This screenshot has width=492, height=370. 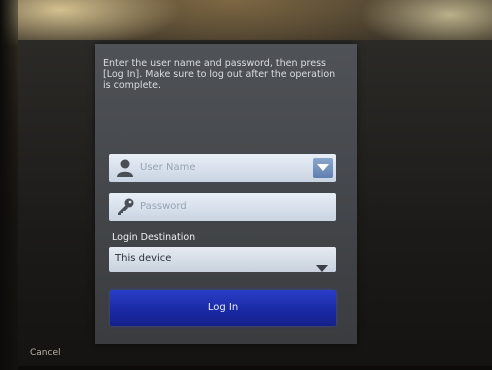 What do you see at coordinates (45, 353) in the screenshot?
I see `cancel-button: Cancel` at bounding box center [45, 353].